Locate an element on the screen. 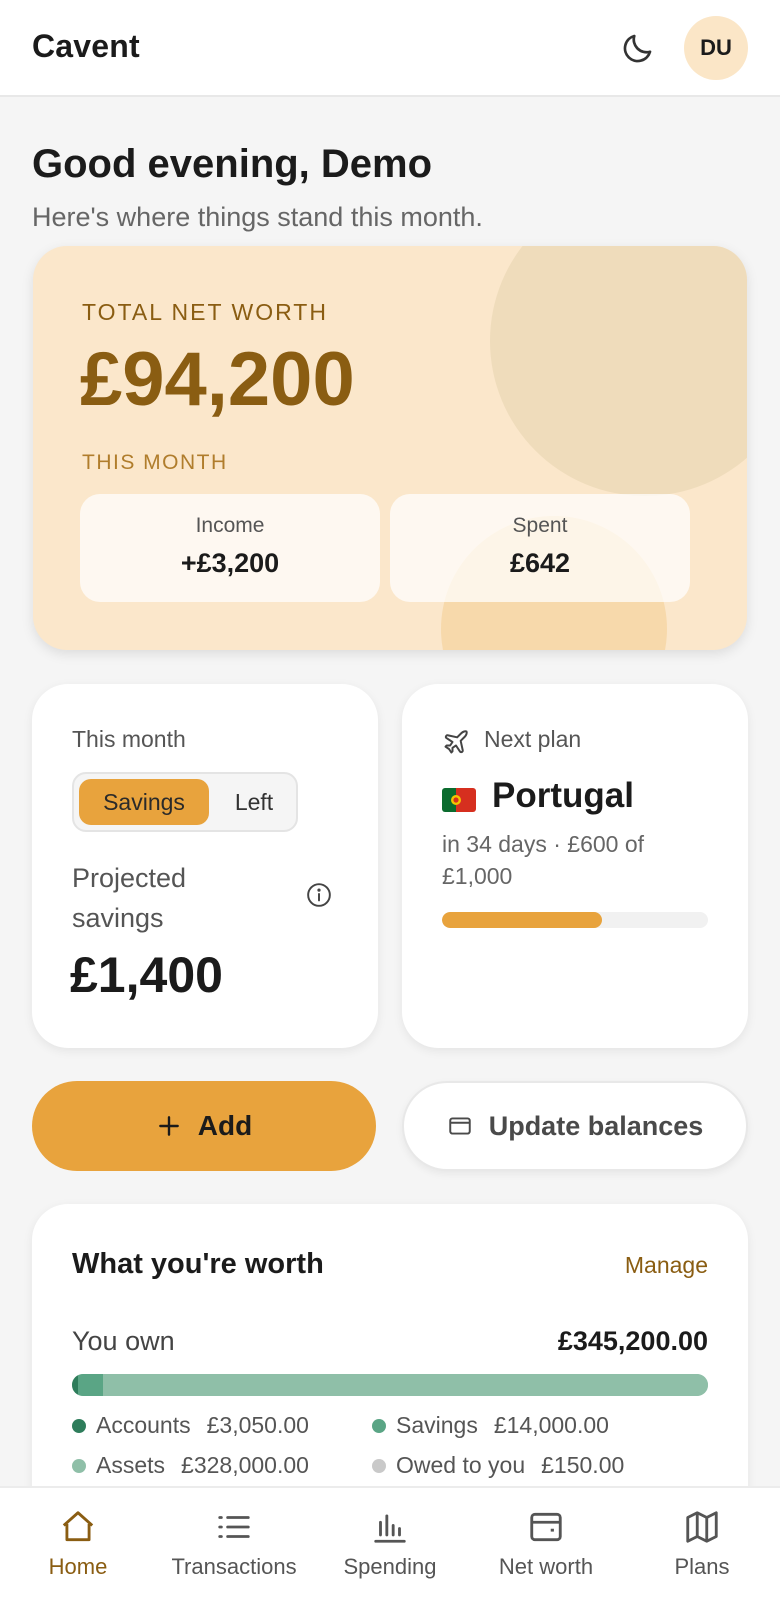 The image size is (780, 1600). list-icon is located at coordinates (234, 1527).